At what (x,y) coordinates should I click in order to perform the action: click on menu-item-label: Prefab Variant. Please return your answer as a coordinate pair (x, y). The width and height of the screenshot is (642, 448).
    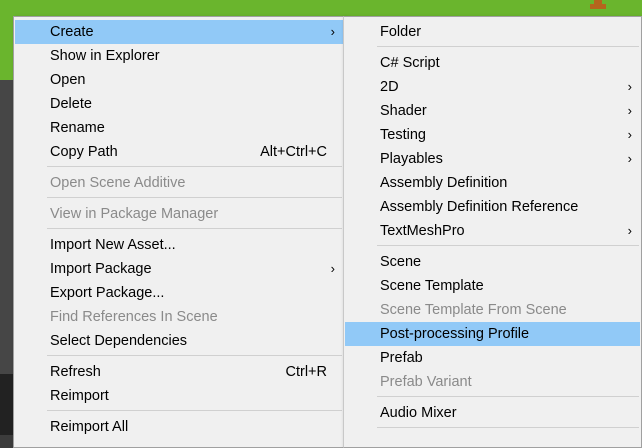
    Looking at the image, I should click on (426, 382).